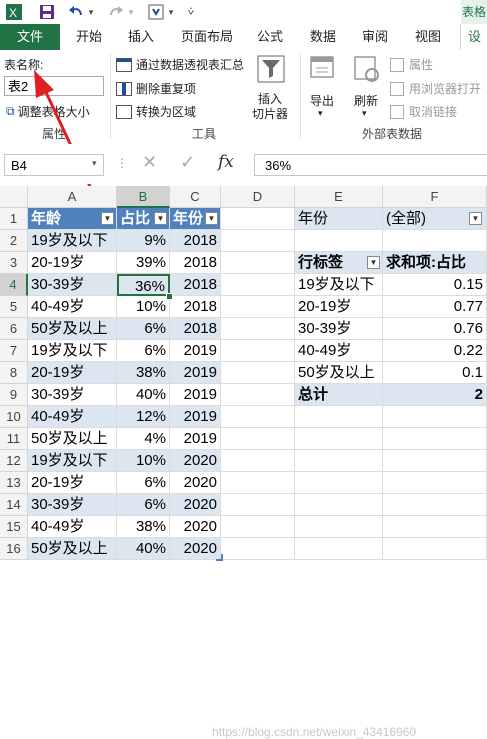 Image resolution: width=487 pixels, height=739 pixels. Describe the element at coordinates (14, 505) in the screenshot. I see `row-header: 14` at that location.